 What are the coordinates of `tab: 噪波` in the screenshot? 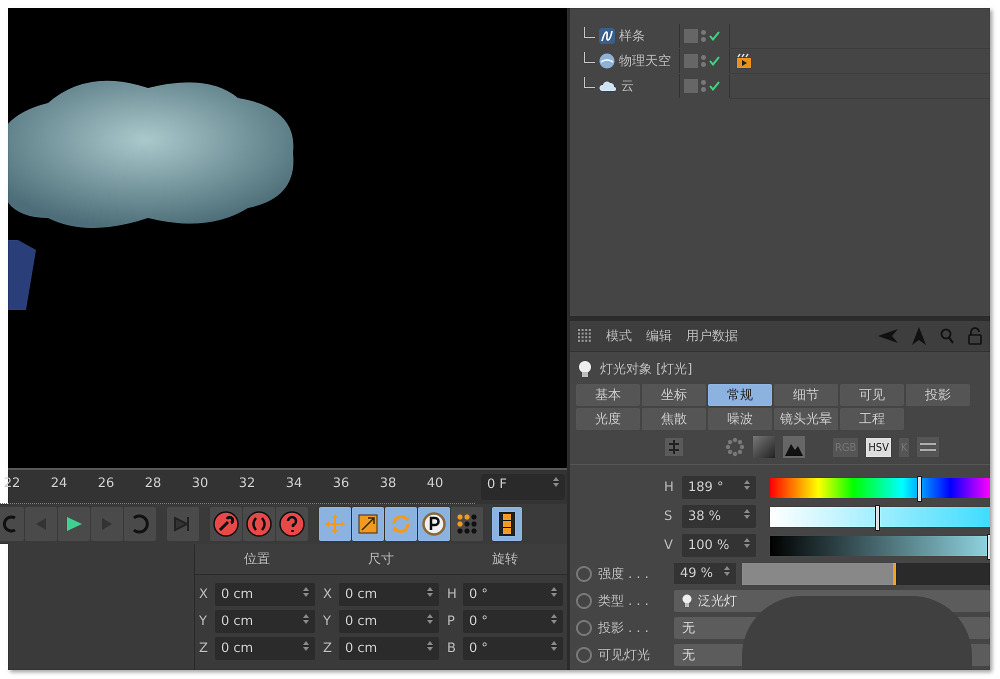 It's located at (740, 419).